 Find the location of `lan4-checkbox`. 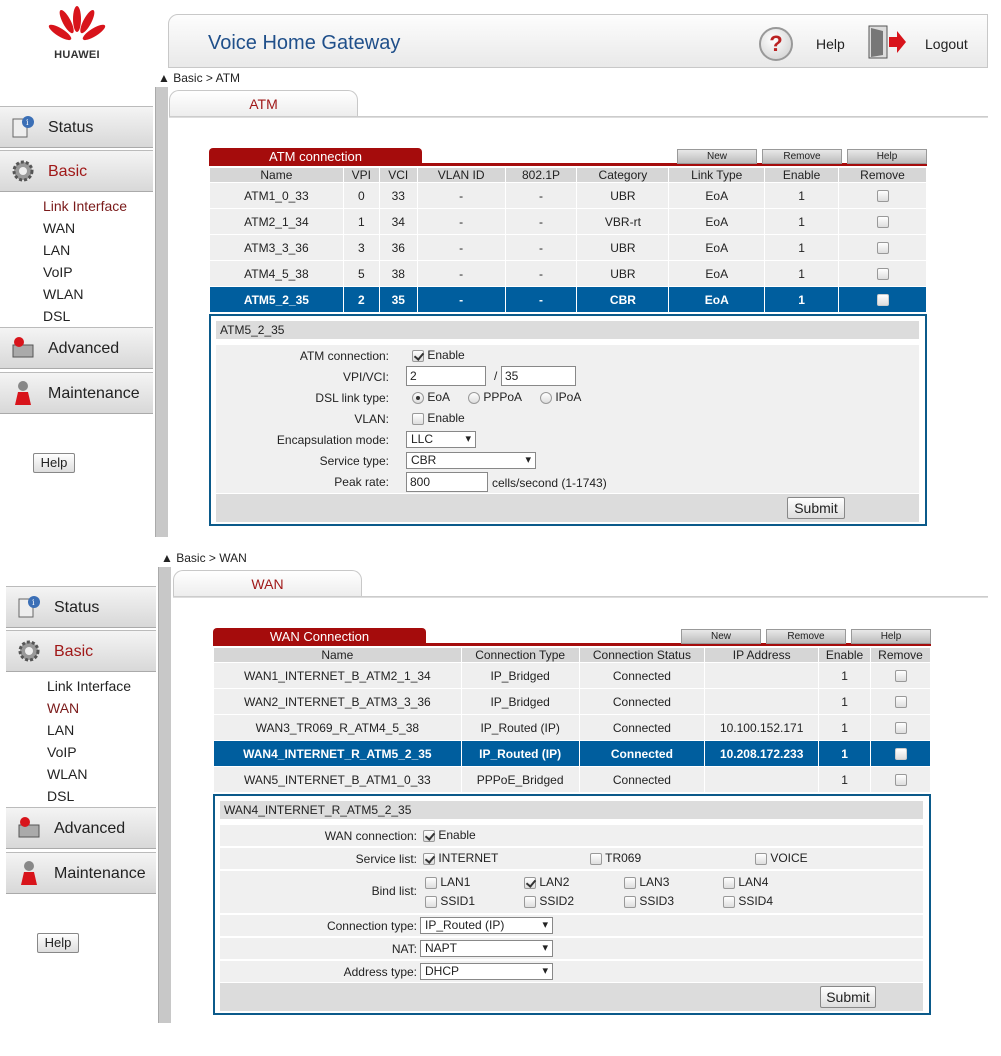

lan4-checkbox is located at coordinates (729, 882).